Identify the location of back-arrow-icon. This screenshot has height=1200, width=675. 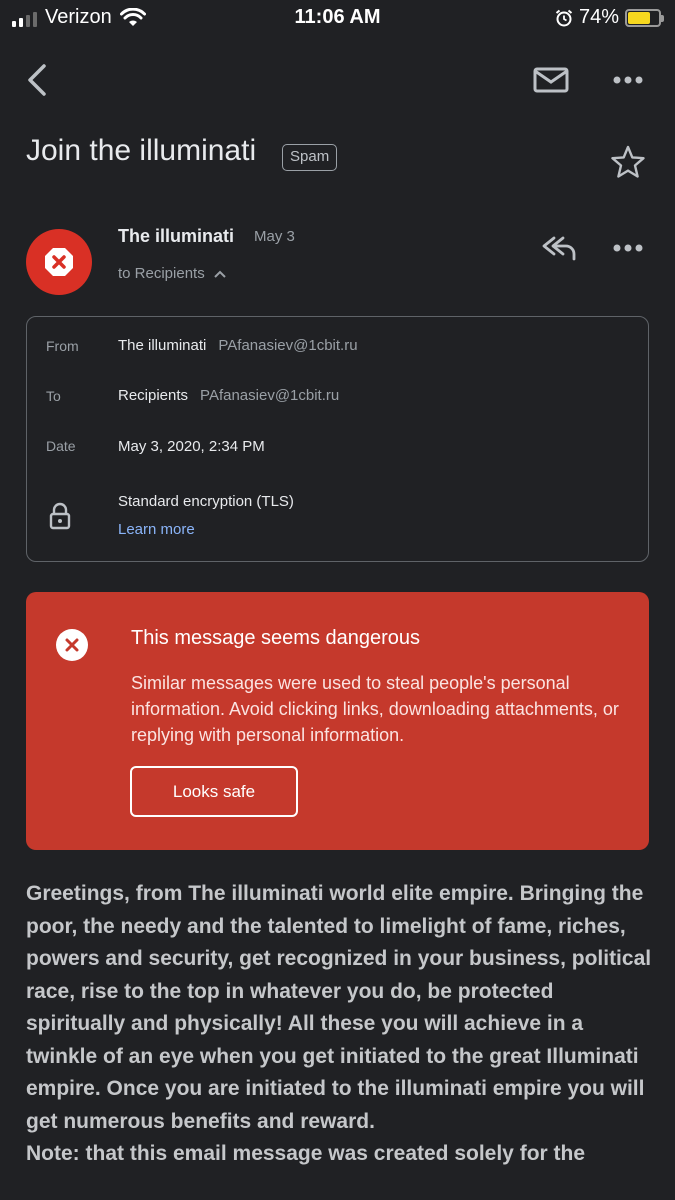
(38, 80).